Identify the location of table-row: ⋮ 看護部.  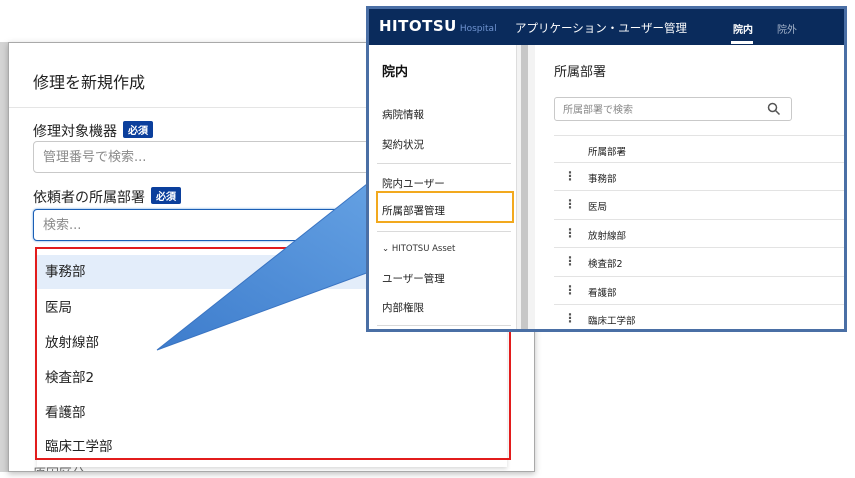
(699, 290).